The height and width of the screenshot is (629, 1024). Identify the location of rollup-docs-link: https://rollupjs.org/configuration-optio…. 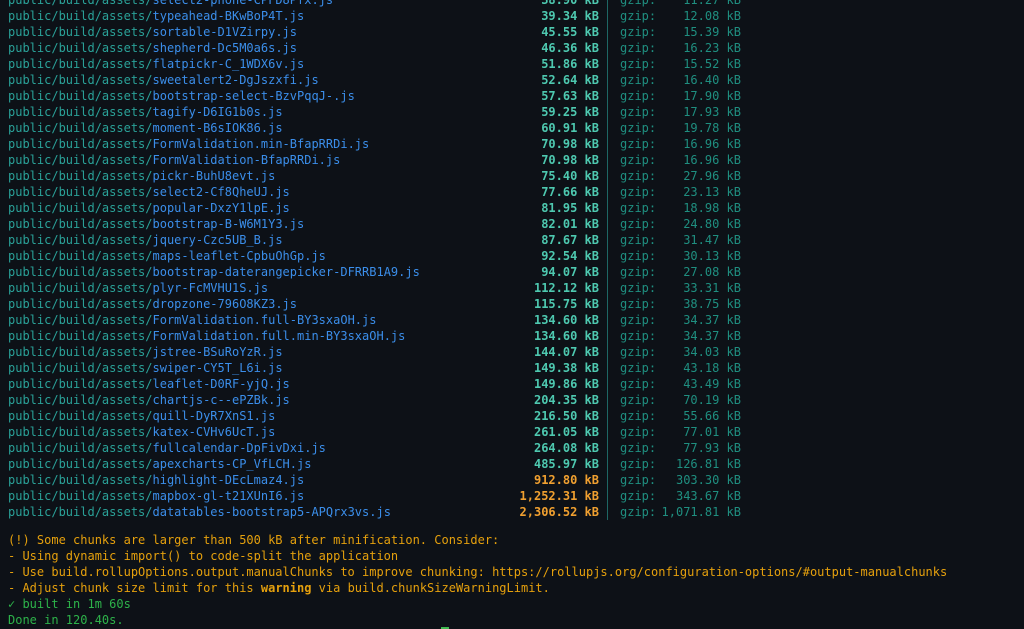
(719, 572).